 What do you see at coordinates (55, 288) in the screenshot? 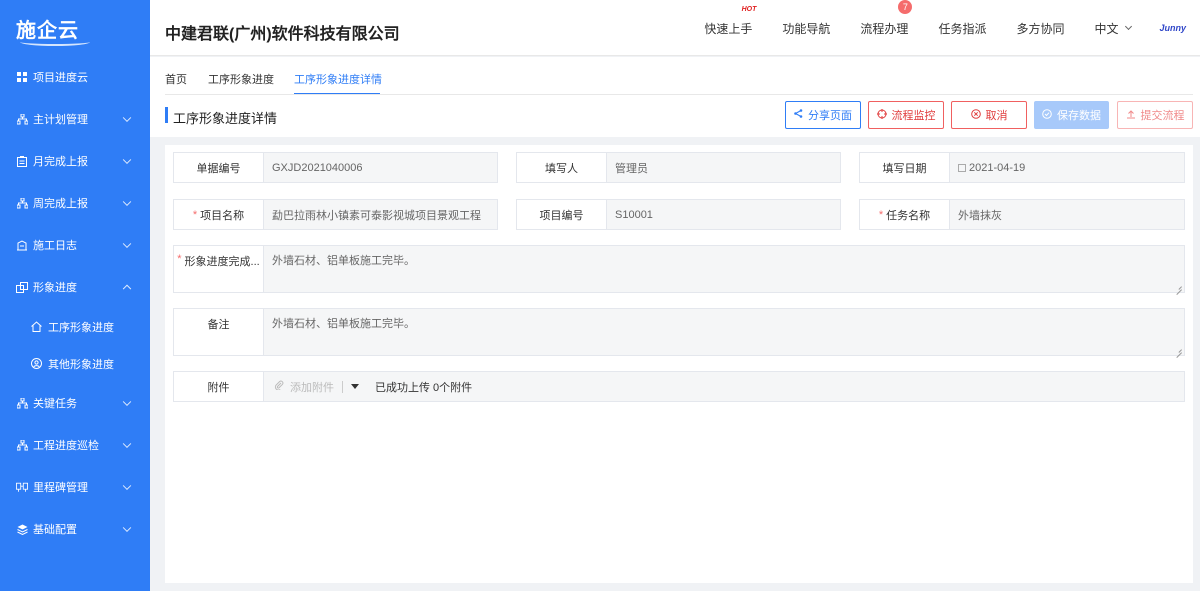
I see `sidebar-item-label: 形象进度` at bounding box center [55, 288].